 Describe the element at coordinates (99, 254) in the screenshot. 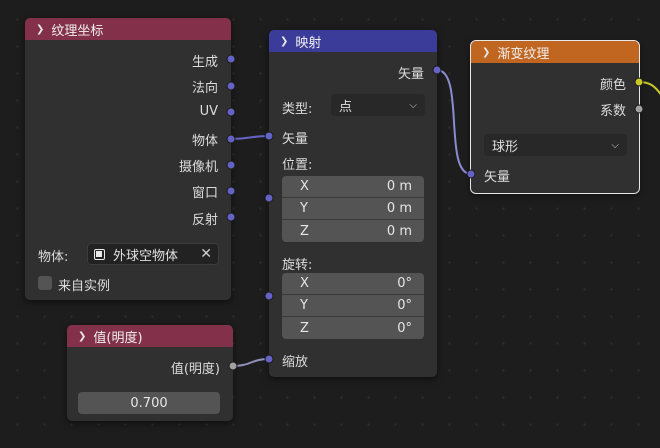

I see `object-icon` at that location.